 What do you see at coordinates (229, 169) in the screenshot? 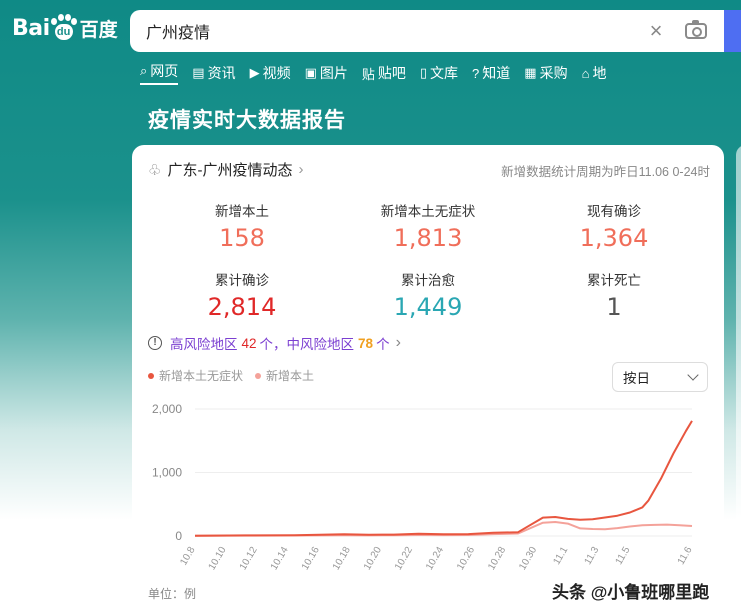
I see `card-title: 广东-广州疫情动态` at bounding box center [229, 169].